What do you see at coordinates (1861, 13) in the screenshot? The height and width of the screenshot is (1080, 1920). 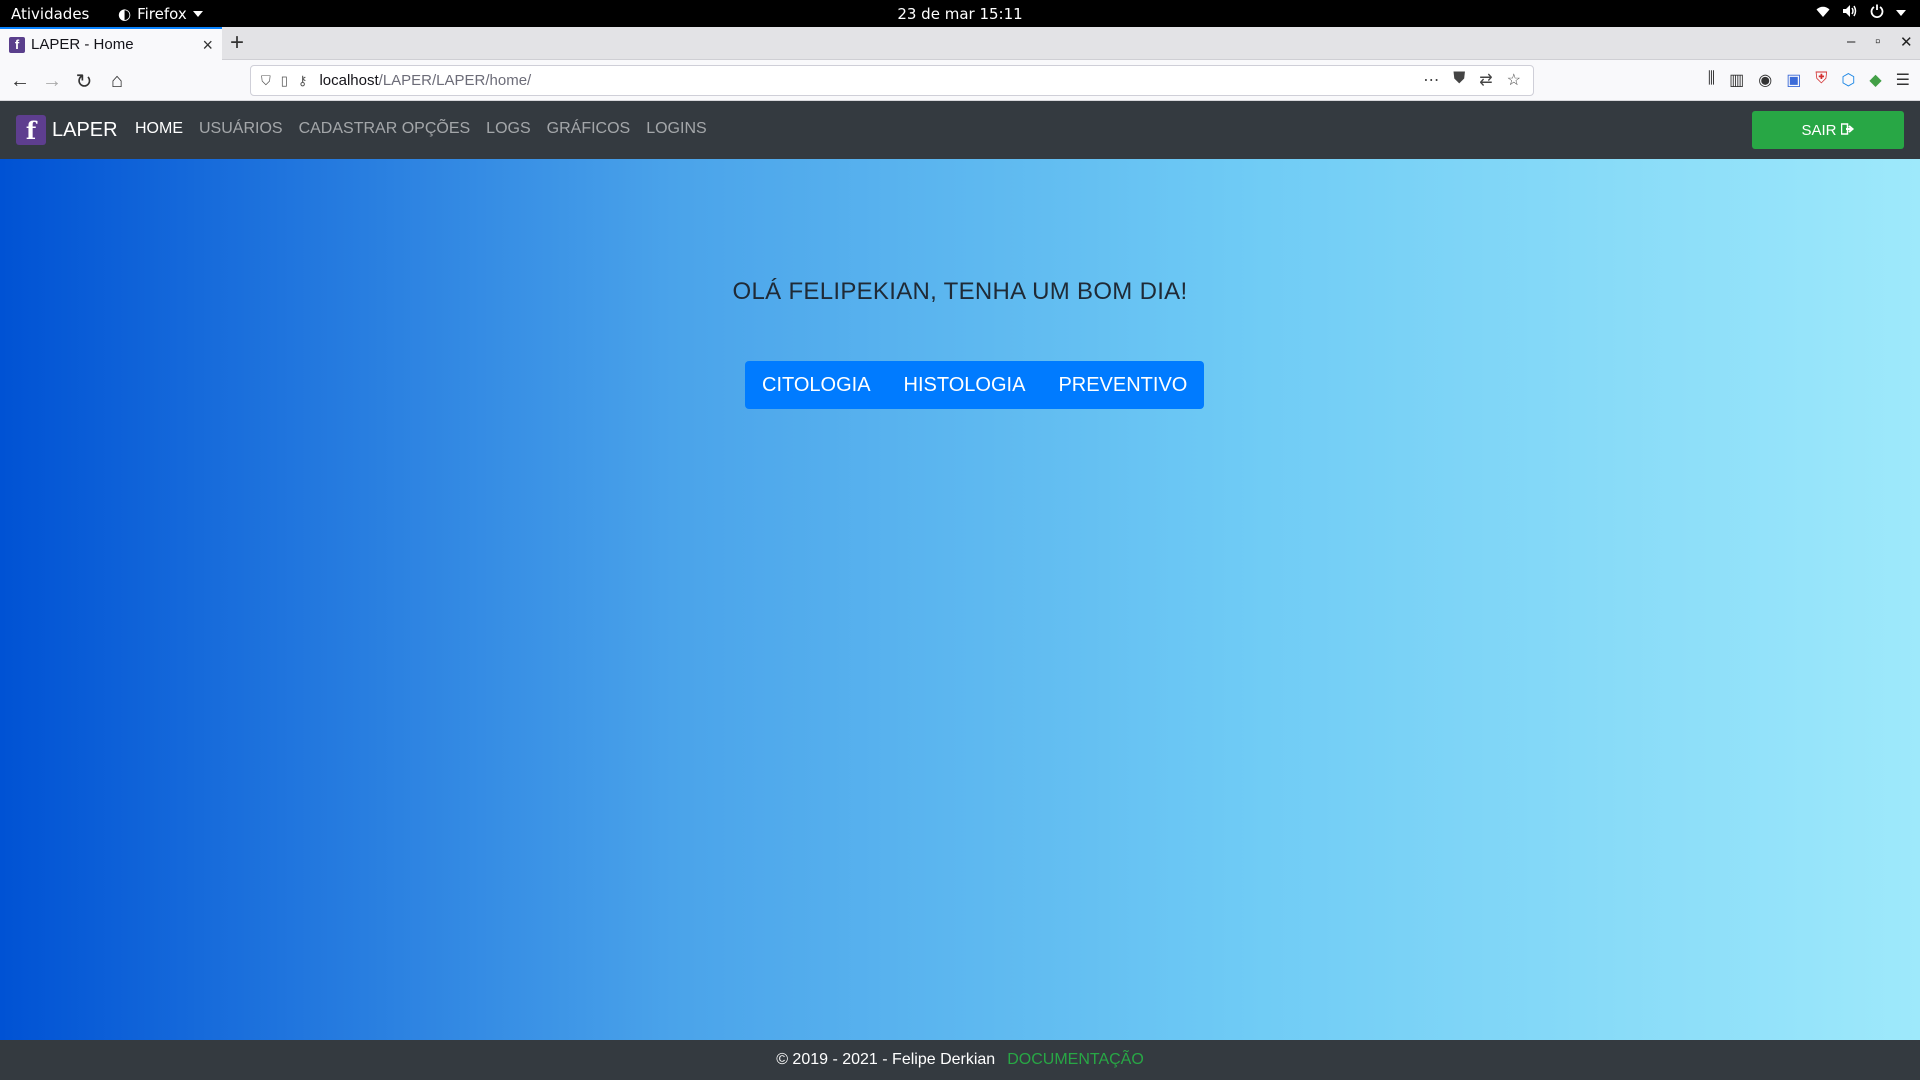 I see `system-tray` at bounding box center [1861, 13].